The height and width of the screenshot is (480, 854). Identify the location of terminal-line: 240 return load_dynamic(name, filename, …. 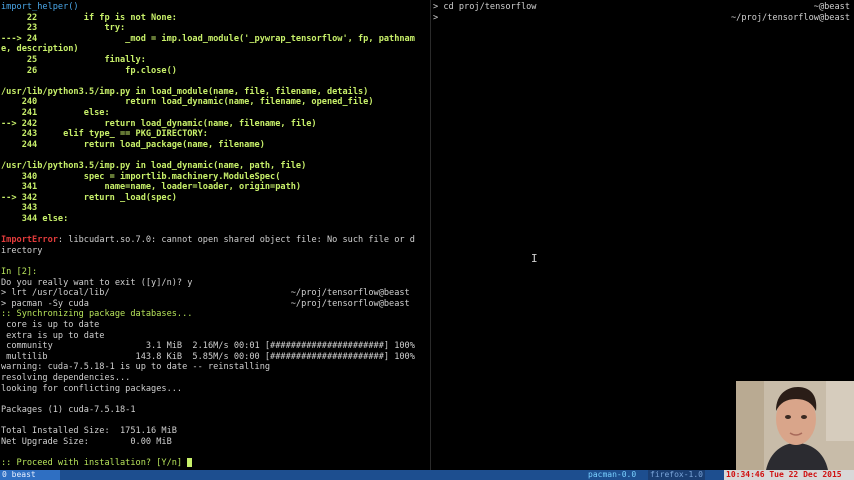
(215, 102).